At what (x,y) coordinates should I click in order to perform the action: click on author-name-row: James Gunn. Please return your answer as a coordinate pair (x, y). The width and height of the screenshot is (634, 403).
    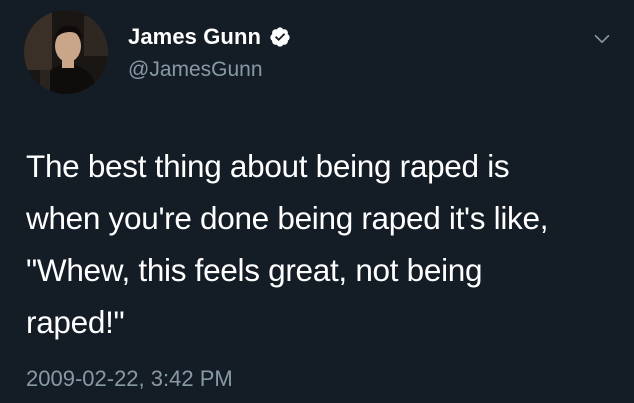
    Looking at the image, I should click on (209, 37).